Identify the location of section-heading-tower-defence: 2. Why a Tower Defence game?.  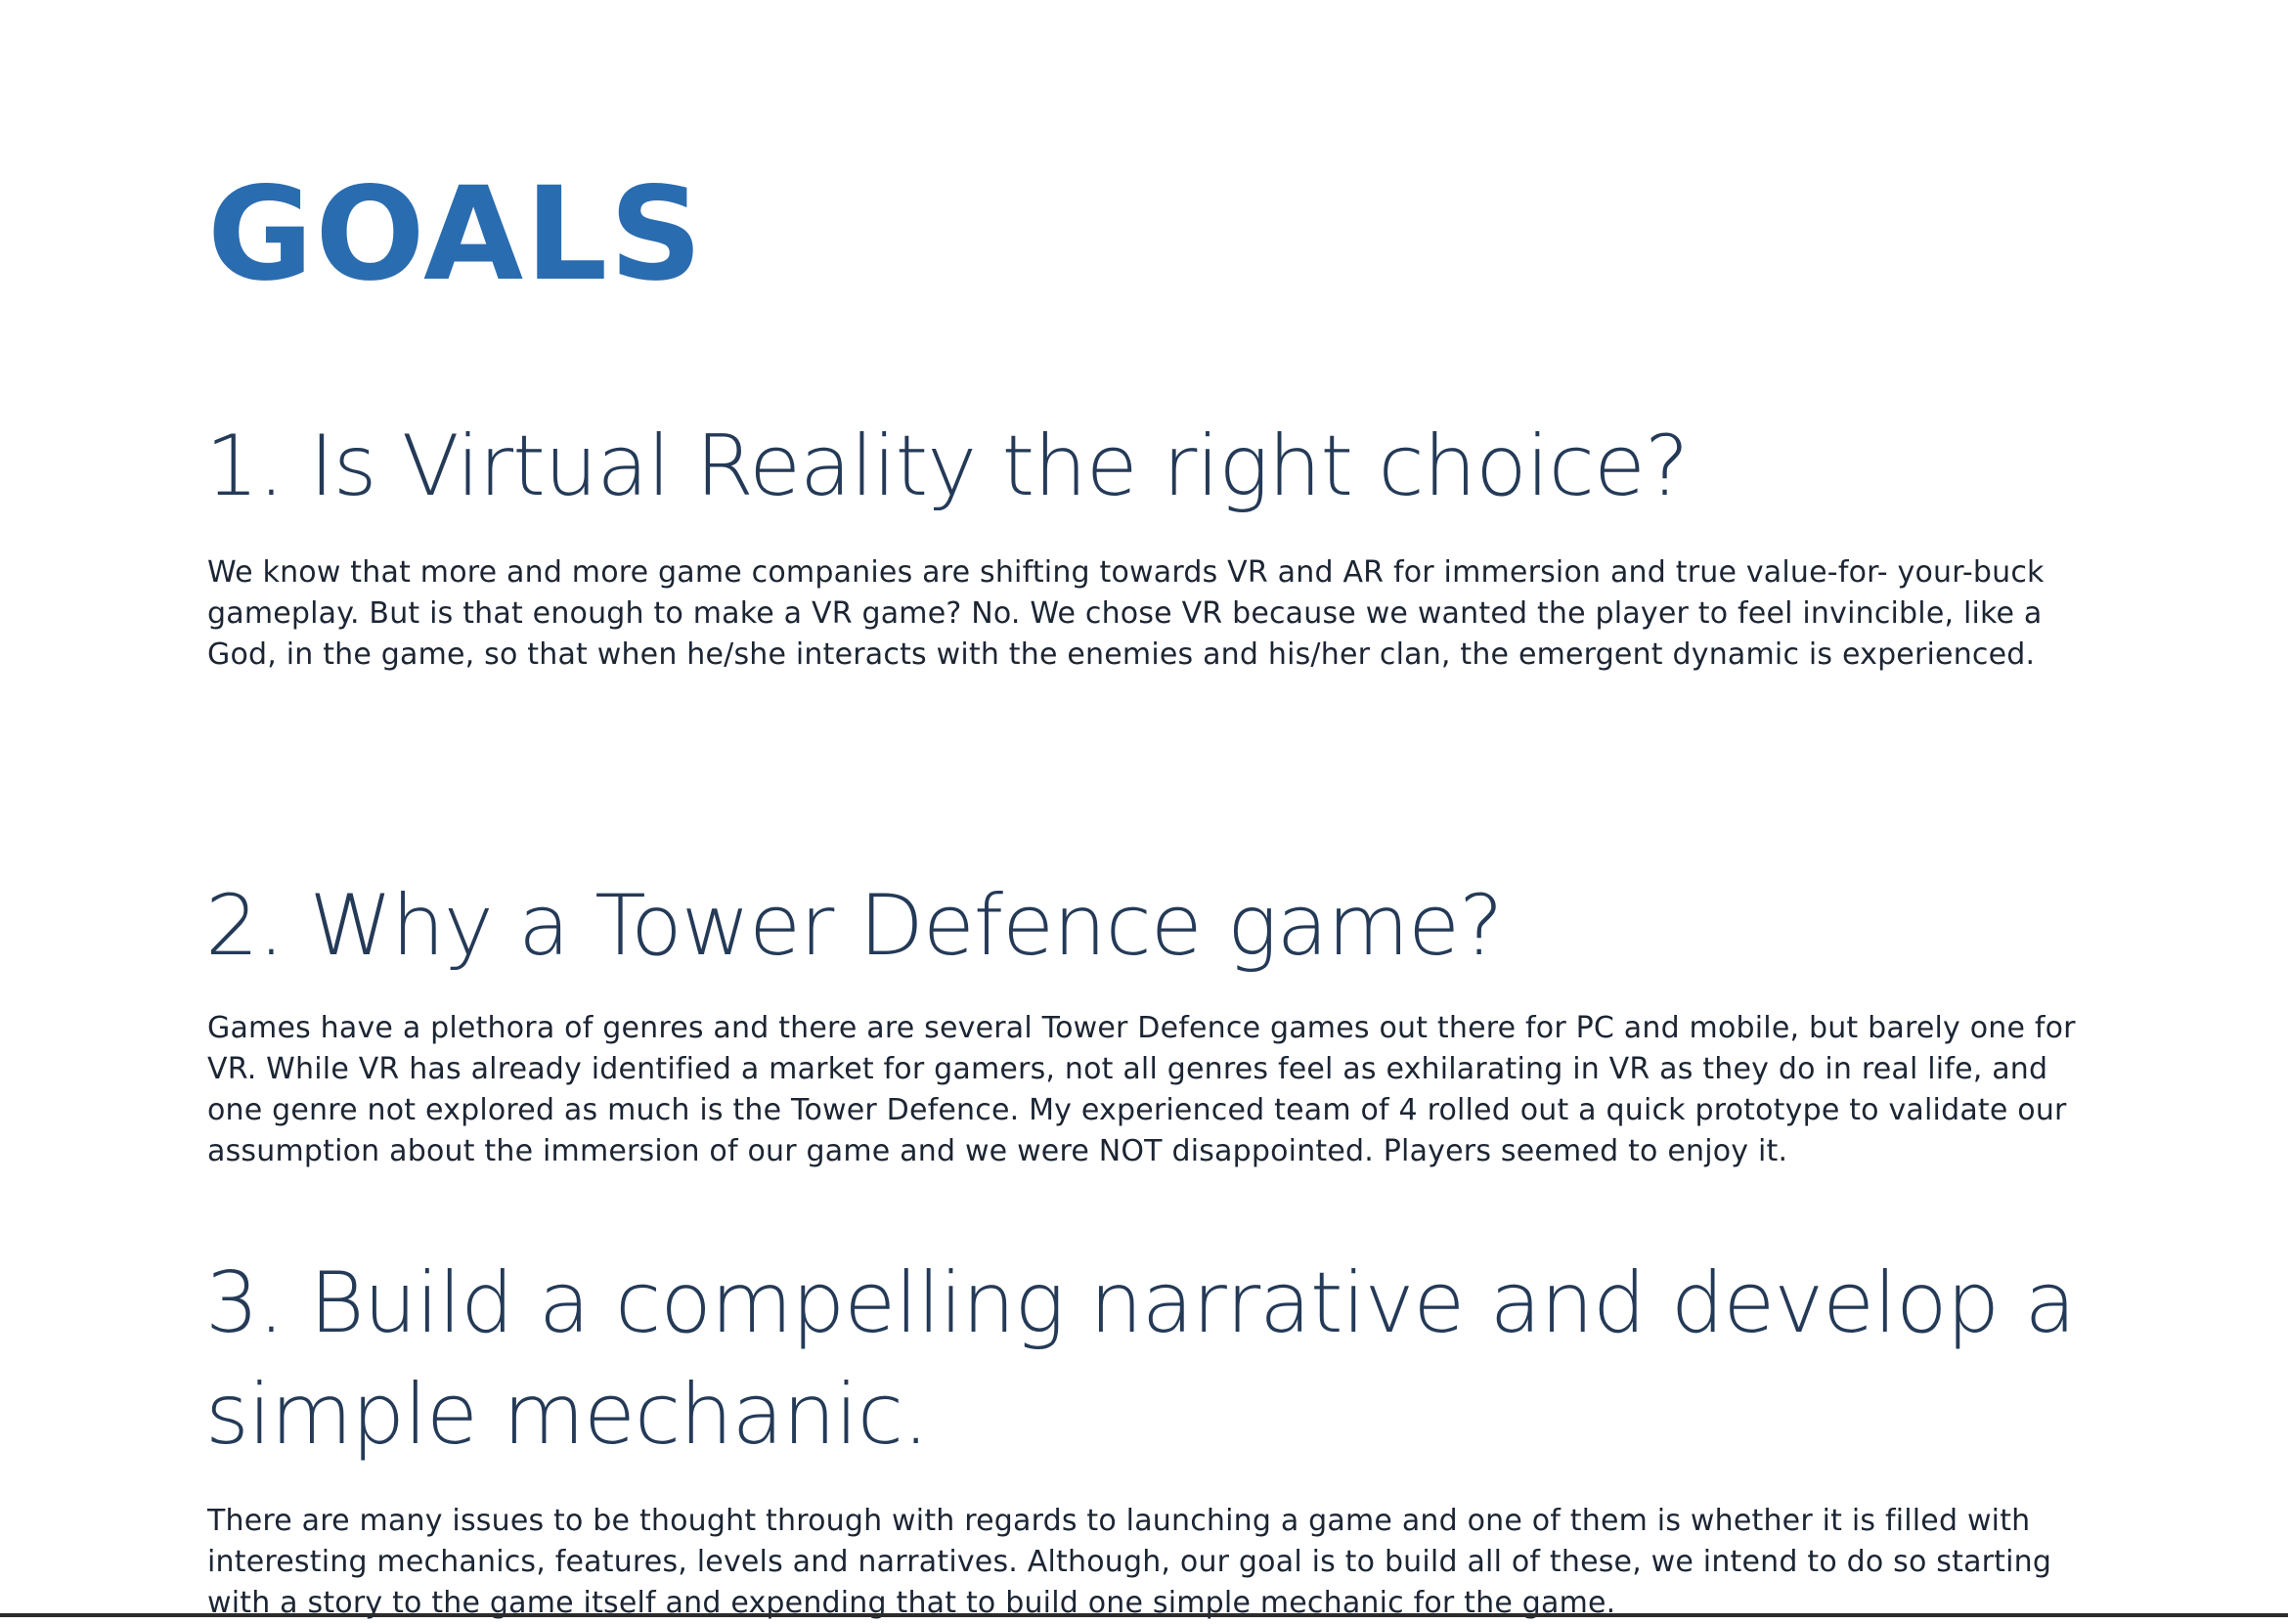
(854, 926).